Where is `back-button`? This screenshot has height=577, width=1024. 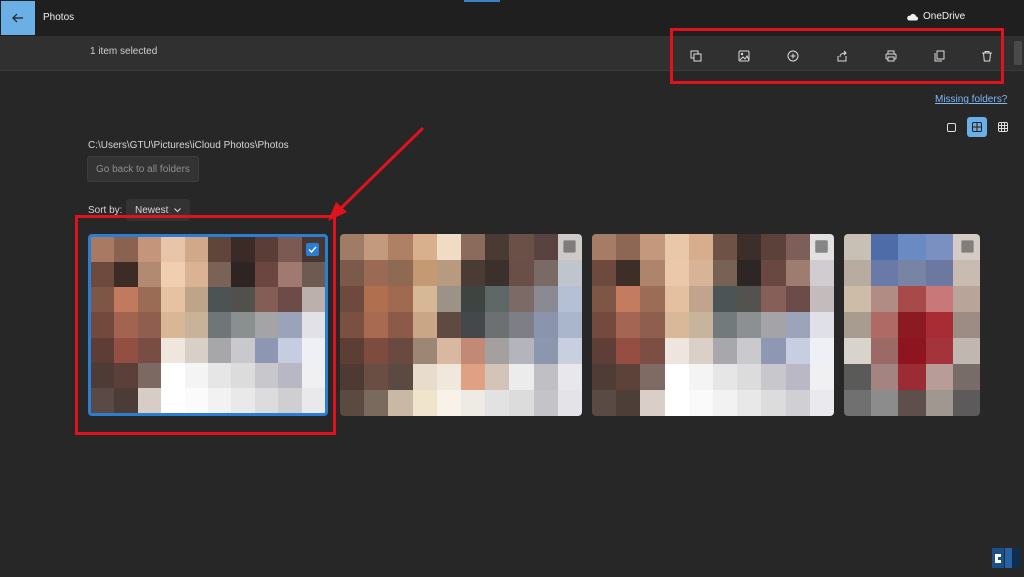 back-button is located at coordinates (18, 18).